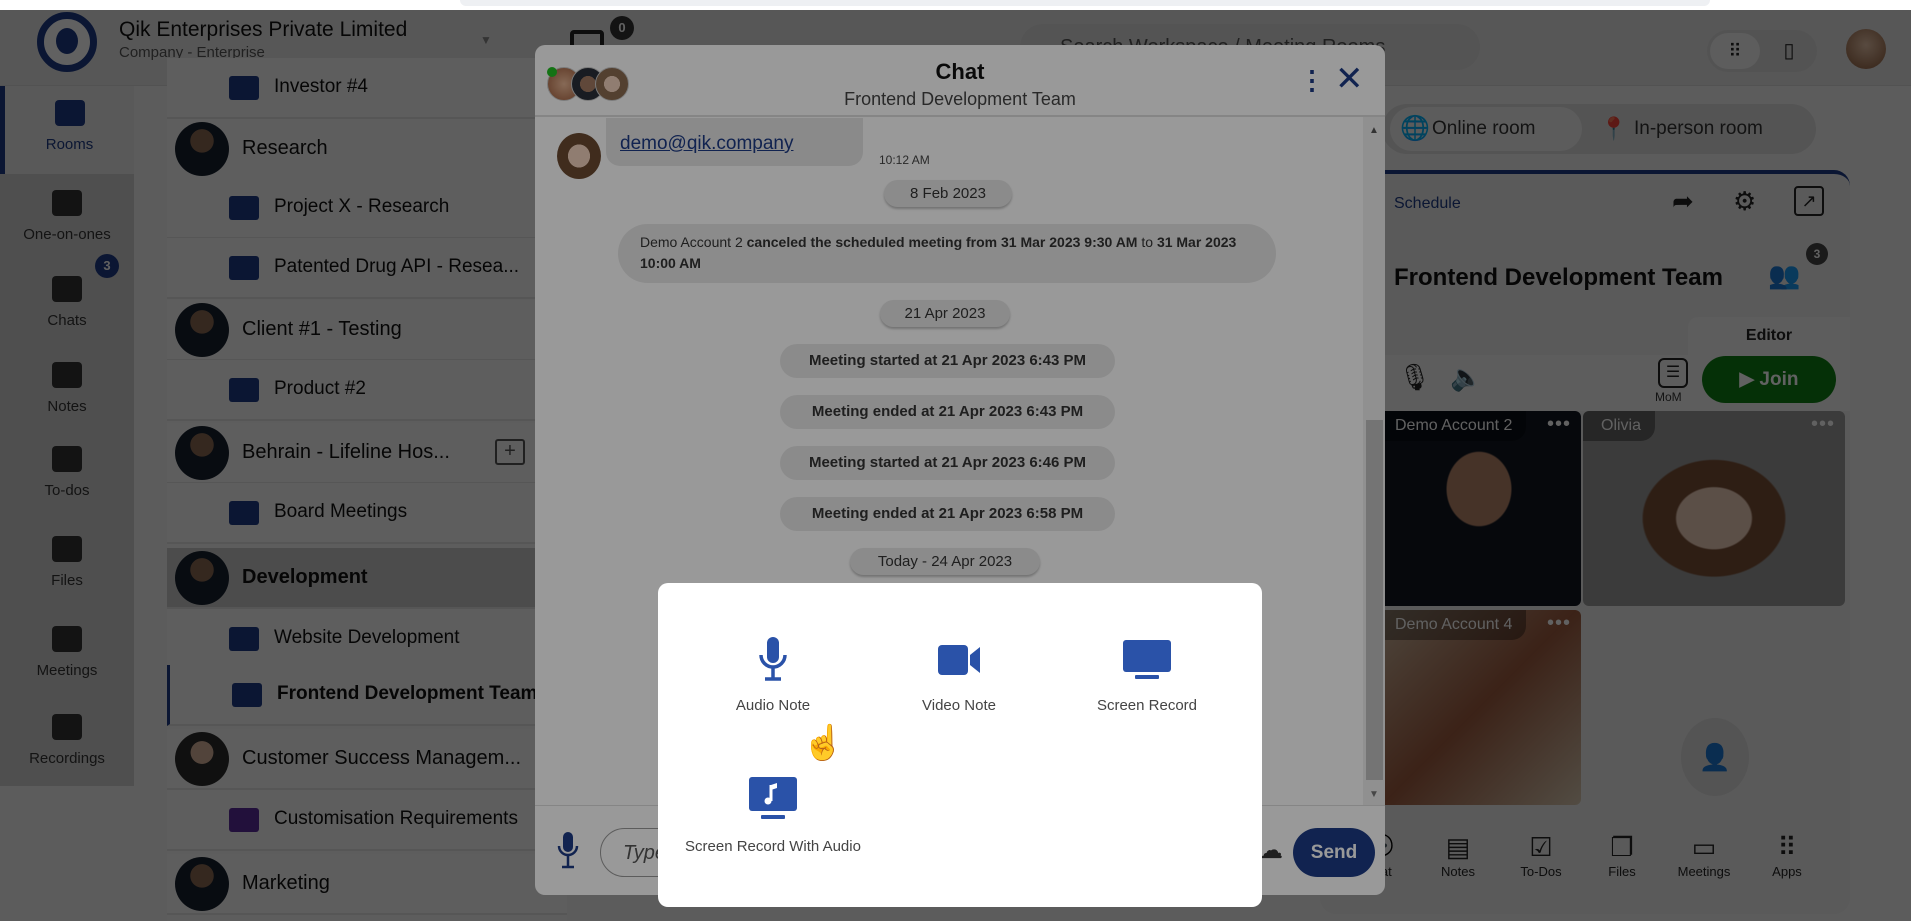  What do you see at coordinates (367, 884) in the screenshot?
I see `room-item: Marketing` at bounding box center [367, 884].